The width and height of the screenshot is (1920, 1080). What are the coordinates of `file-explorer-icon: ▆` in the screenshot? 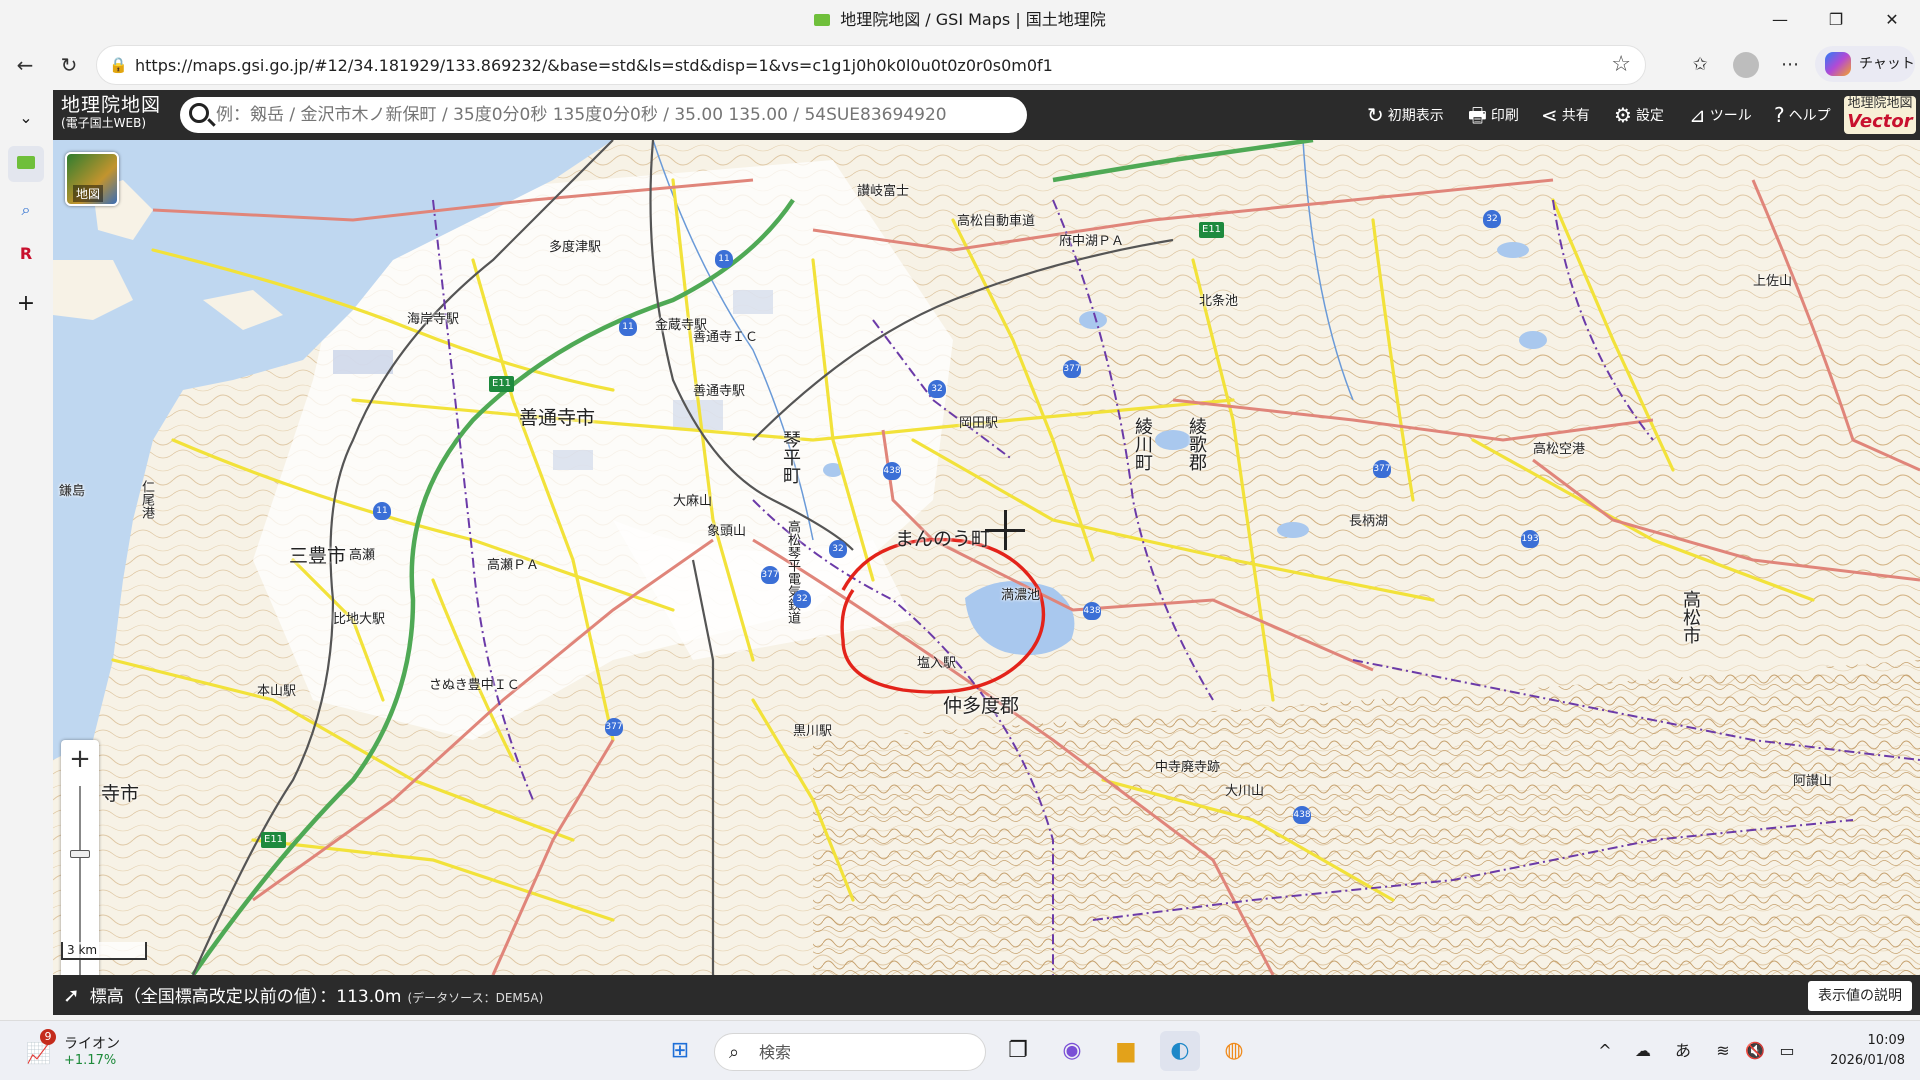 It's located at (1126, 1051).